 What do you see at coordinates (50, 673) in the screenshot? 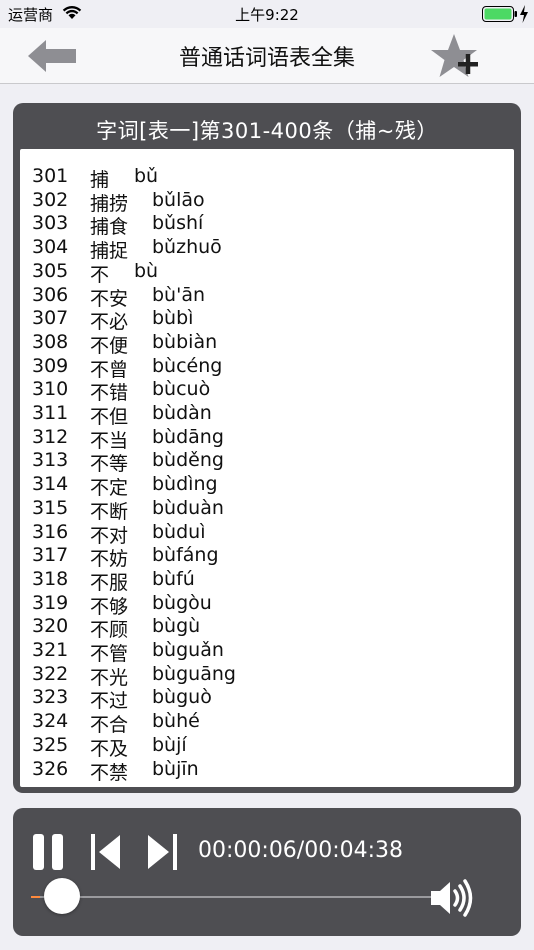
I see `item-number: 322` at bounding box center [50, 673].